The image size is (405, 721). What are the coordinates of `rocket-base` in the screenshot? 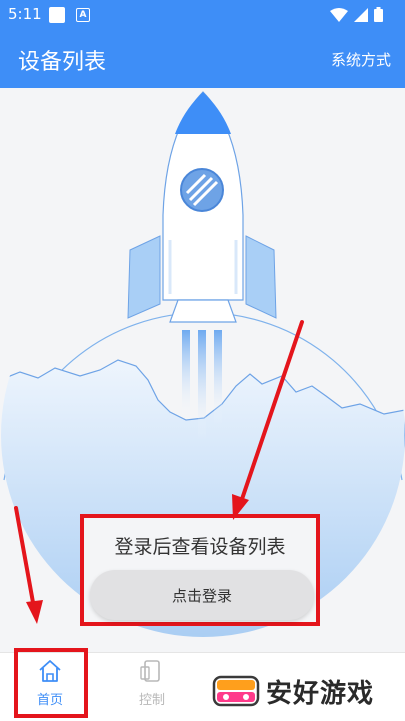 It's located at (203, 311).